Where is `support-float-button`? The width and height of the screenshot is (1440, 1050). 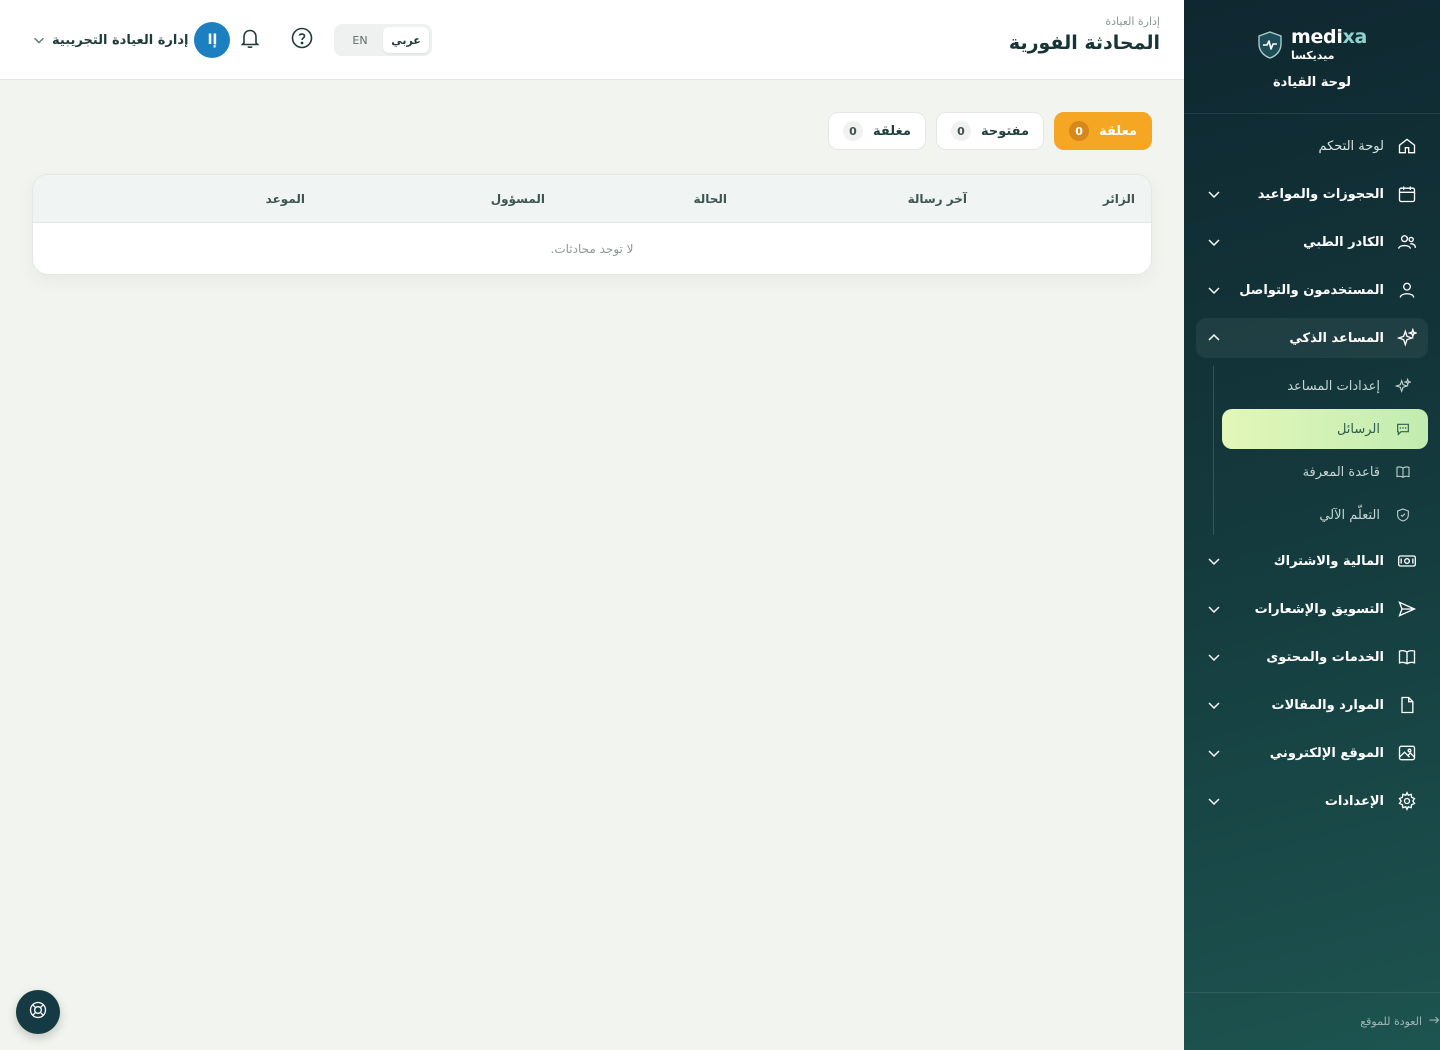 support-float-button is located at coordinates (38, 1012).